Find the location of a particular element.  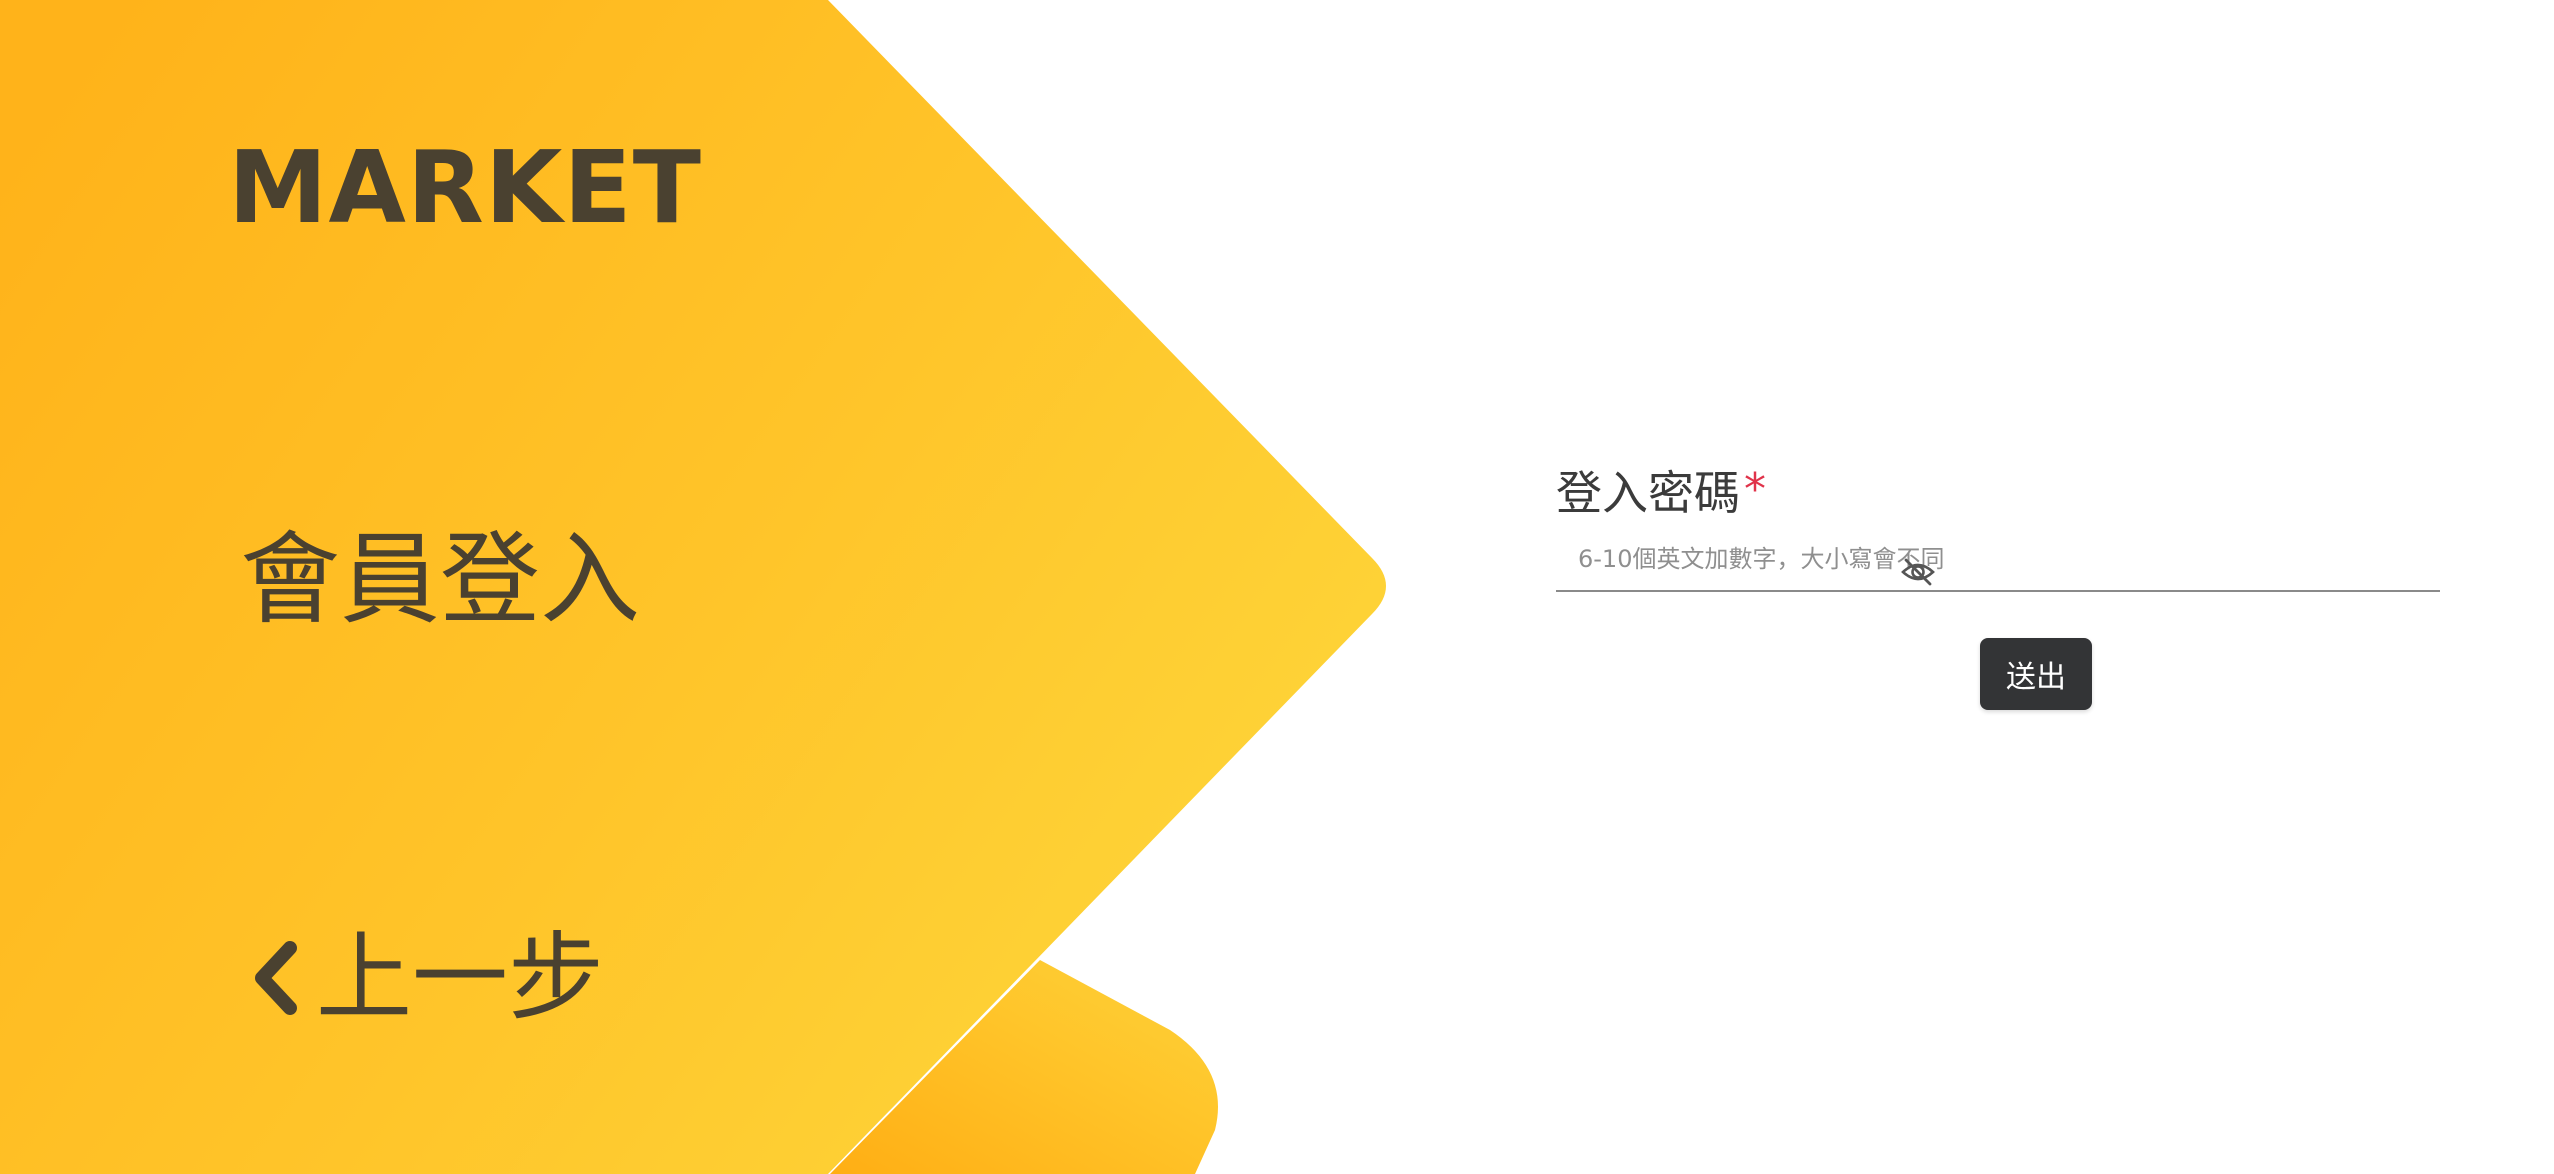

password-input-wrapper is located at coordinates (1998, 561).